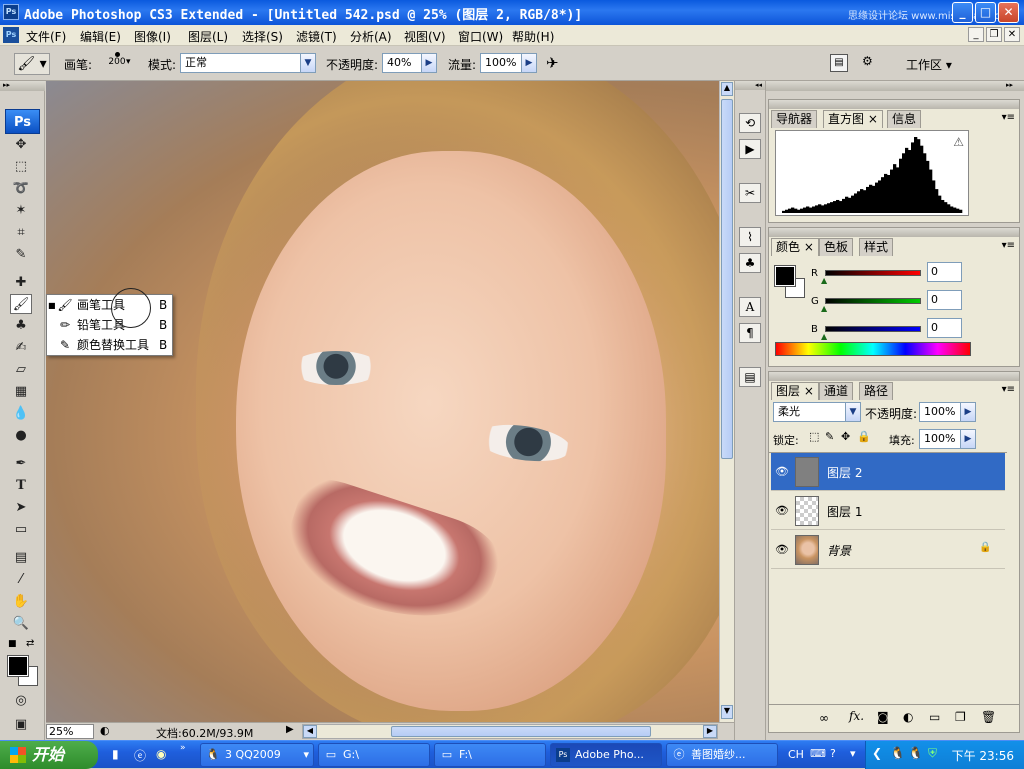 The width and height of the screenshot is (1024, 769). What do you see at coordinates (994, 34) in the screenshot?
I see `doc-restore-button: ❐` at bounding box center [994, 34].